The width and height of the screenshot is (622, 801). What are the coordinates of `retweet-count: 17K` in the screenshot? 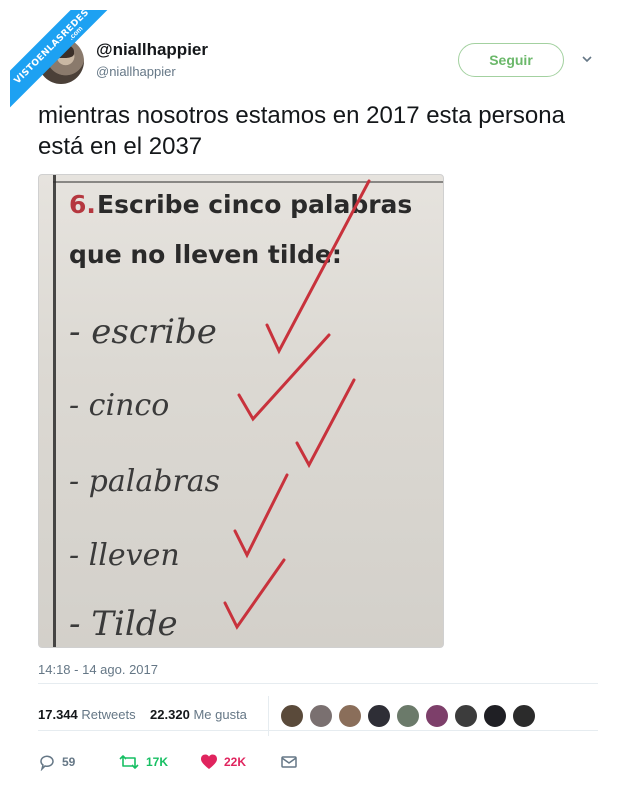 It's located at (157, 762).